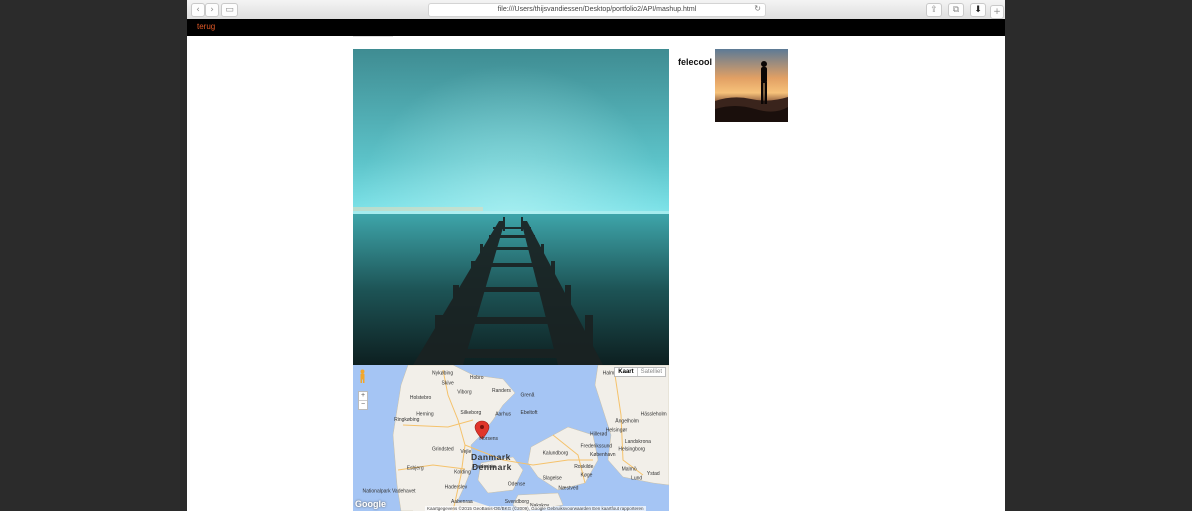 The width and height of the screenshot is (1192, 511). Describe the element at coordinates (530, 413) in the screenshot. I see `map-place-label: Ebeltoft` at that location.